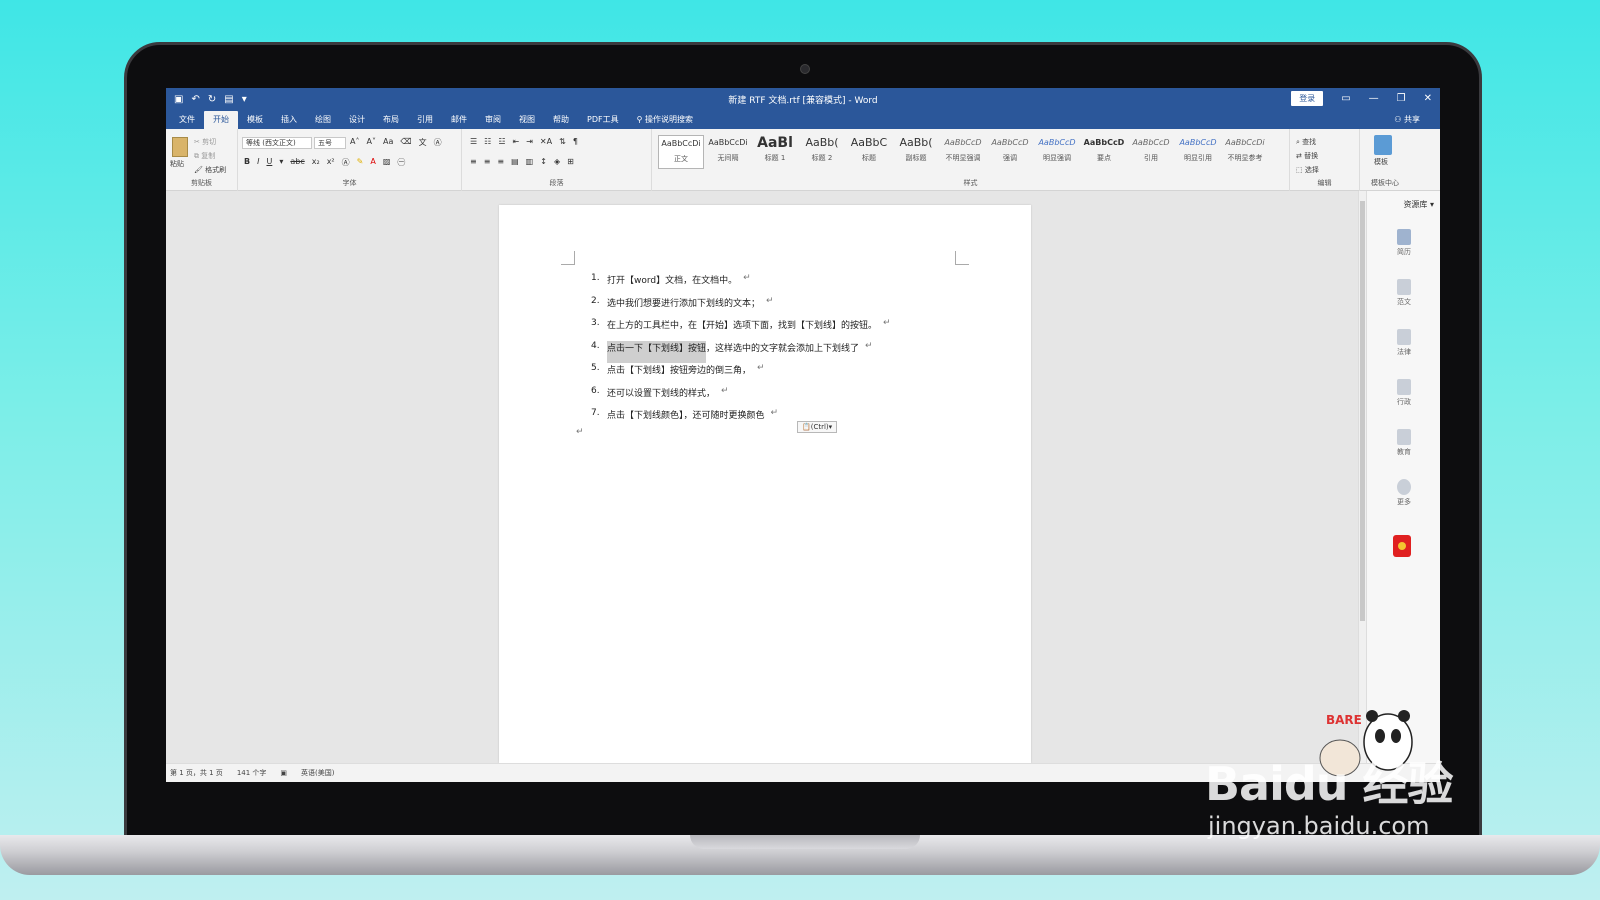 Image resolution: width=1600 pixels, height=900 pixels. I want to click on numbering-icon: ☷, so click(487, 141).